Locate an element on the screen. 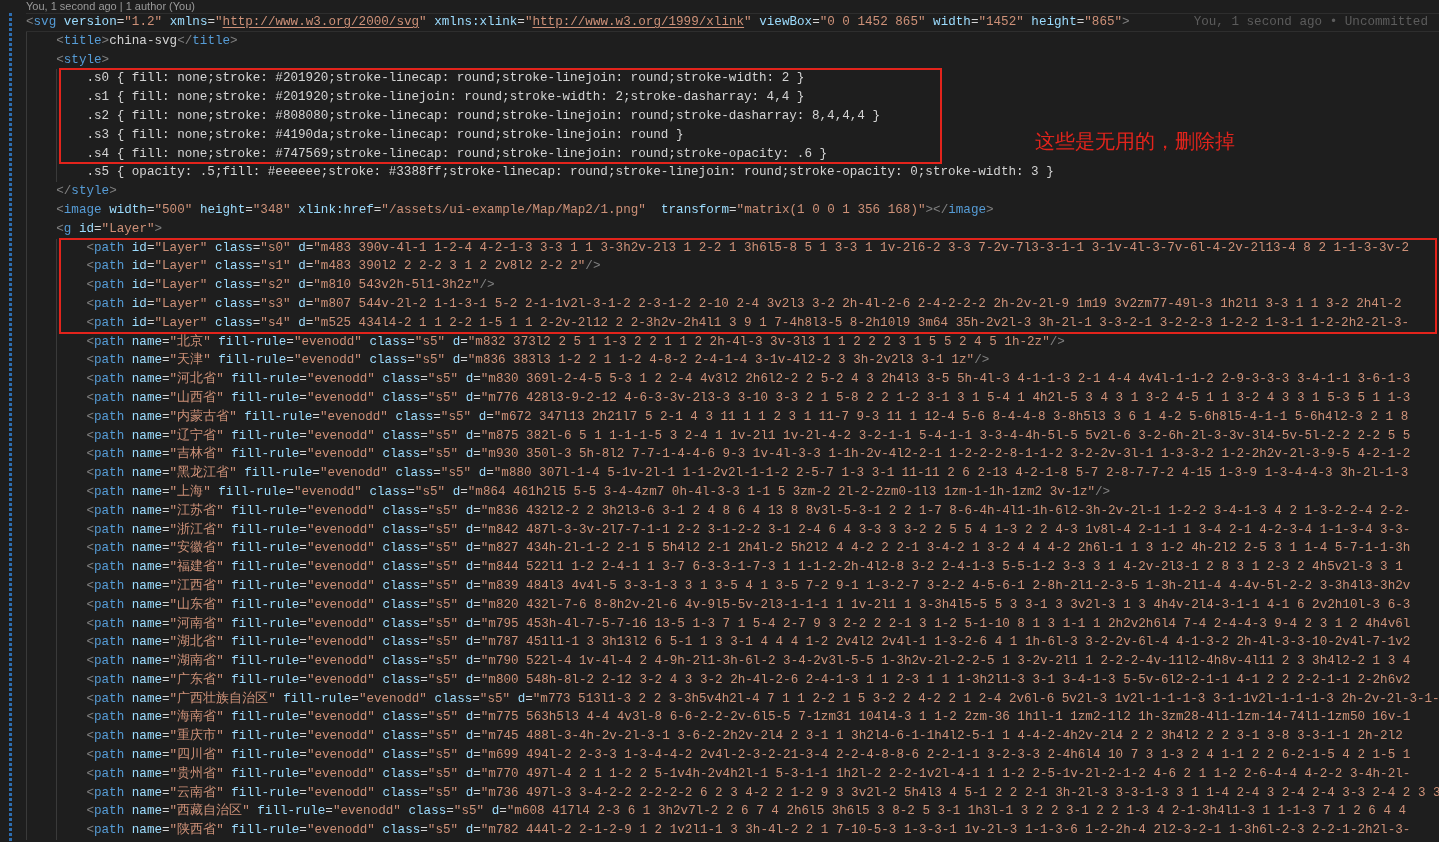 Image resolution: width=1439 pixels, height=842 pixels. code-line: <path name="天津" fill-rule="evenodd" class="s5" d="m836 383l3 1-2 2 1 1-2 4-8-2 2-4-1-4 3-1v-4l2-2 3 3h-2v2l3 3-1 1z"/> is located at coordinates (538, 360).